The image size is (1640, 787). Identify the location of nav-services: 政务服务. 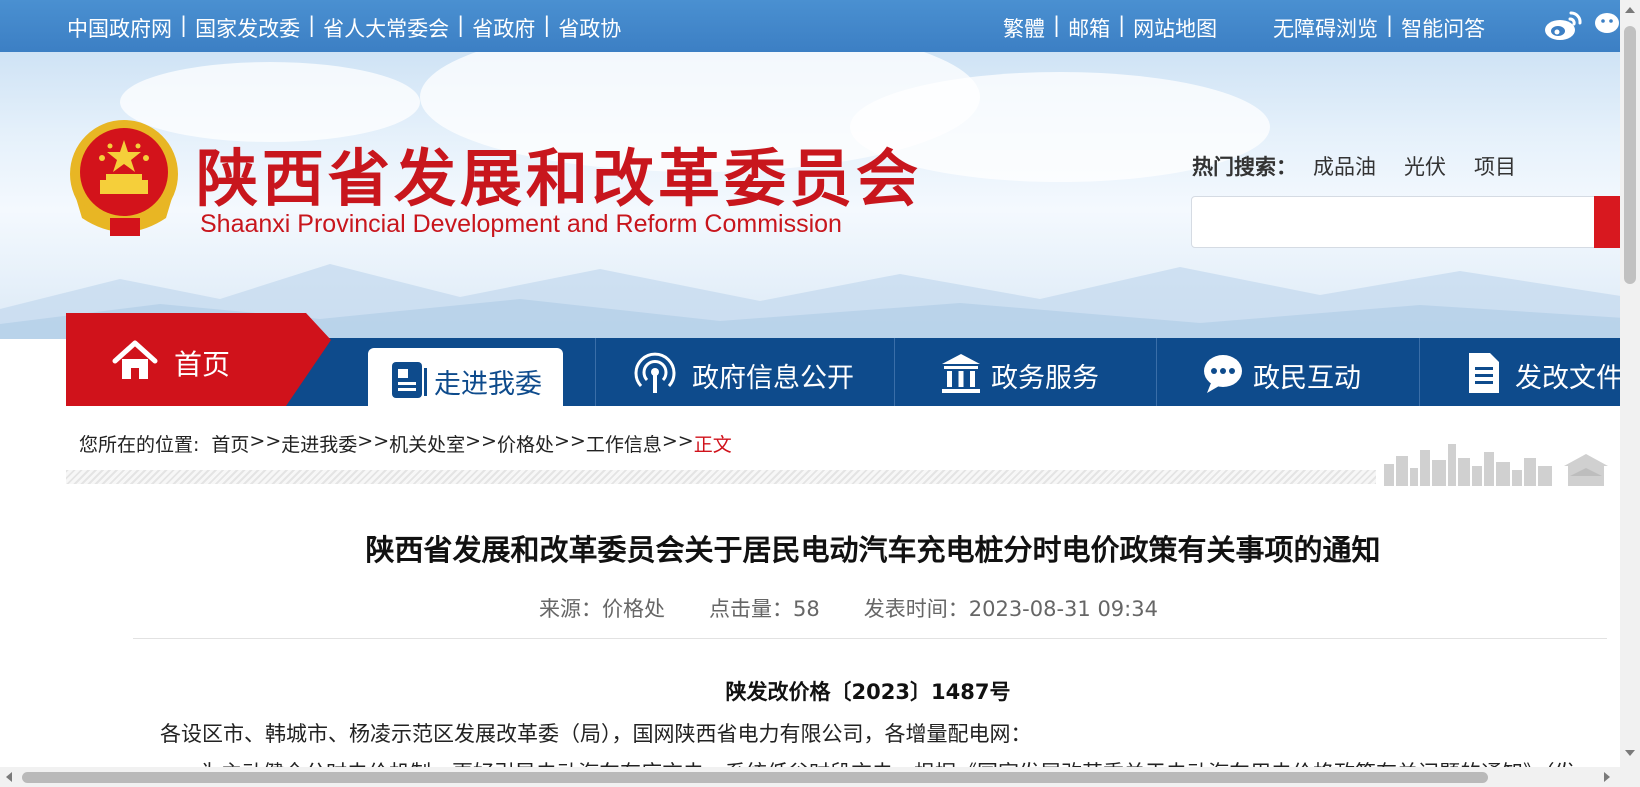
(1025, 372).